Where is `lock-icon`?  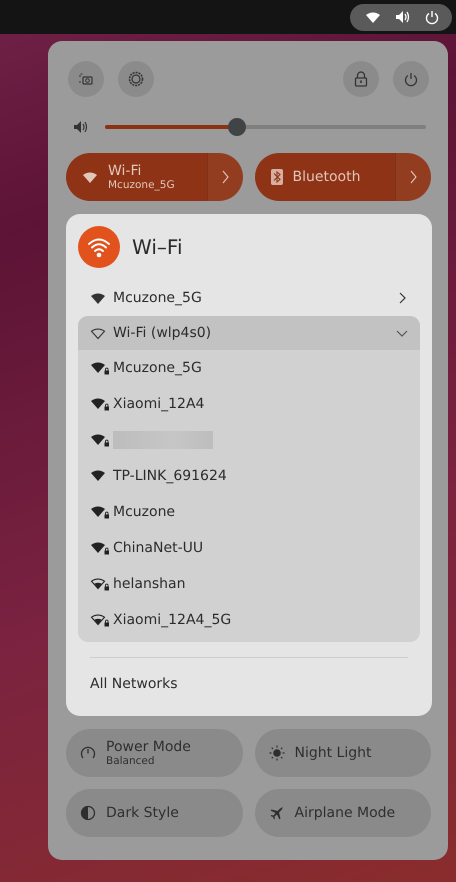
lock-icon is located at coordinates (361, 79).